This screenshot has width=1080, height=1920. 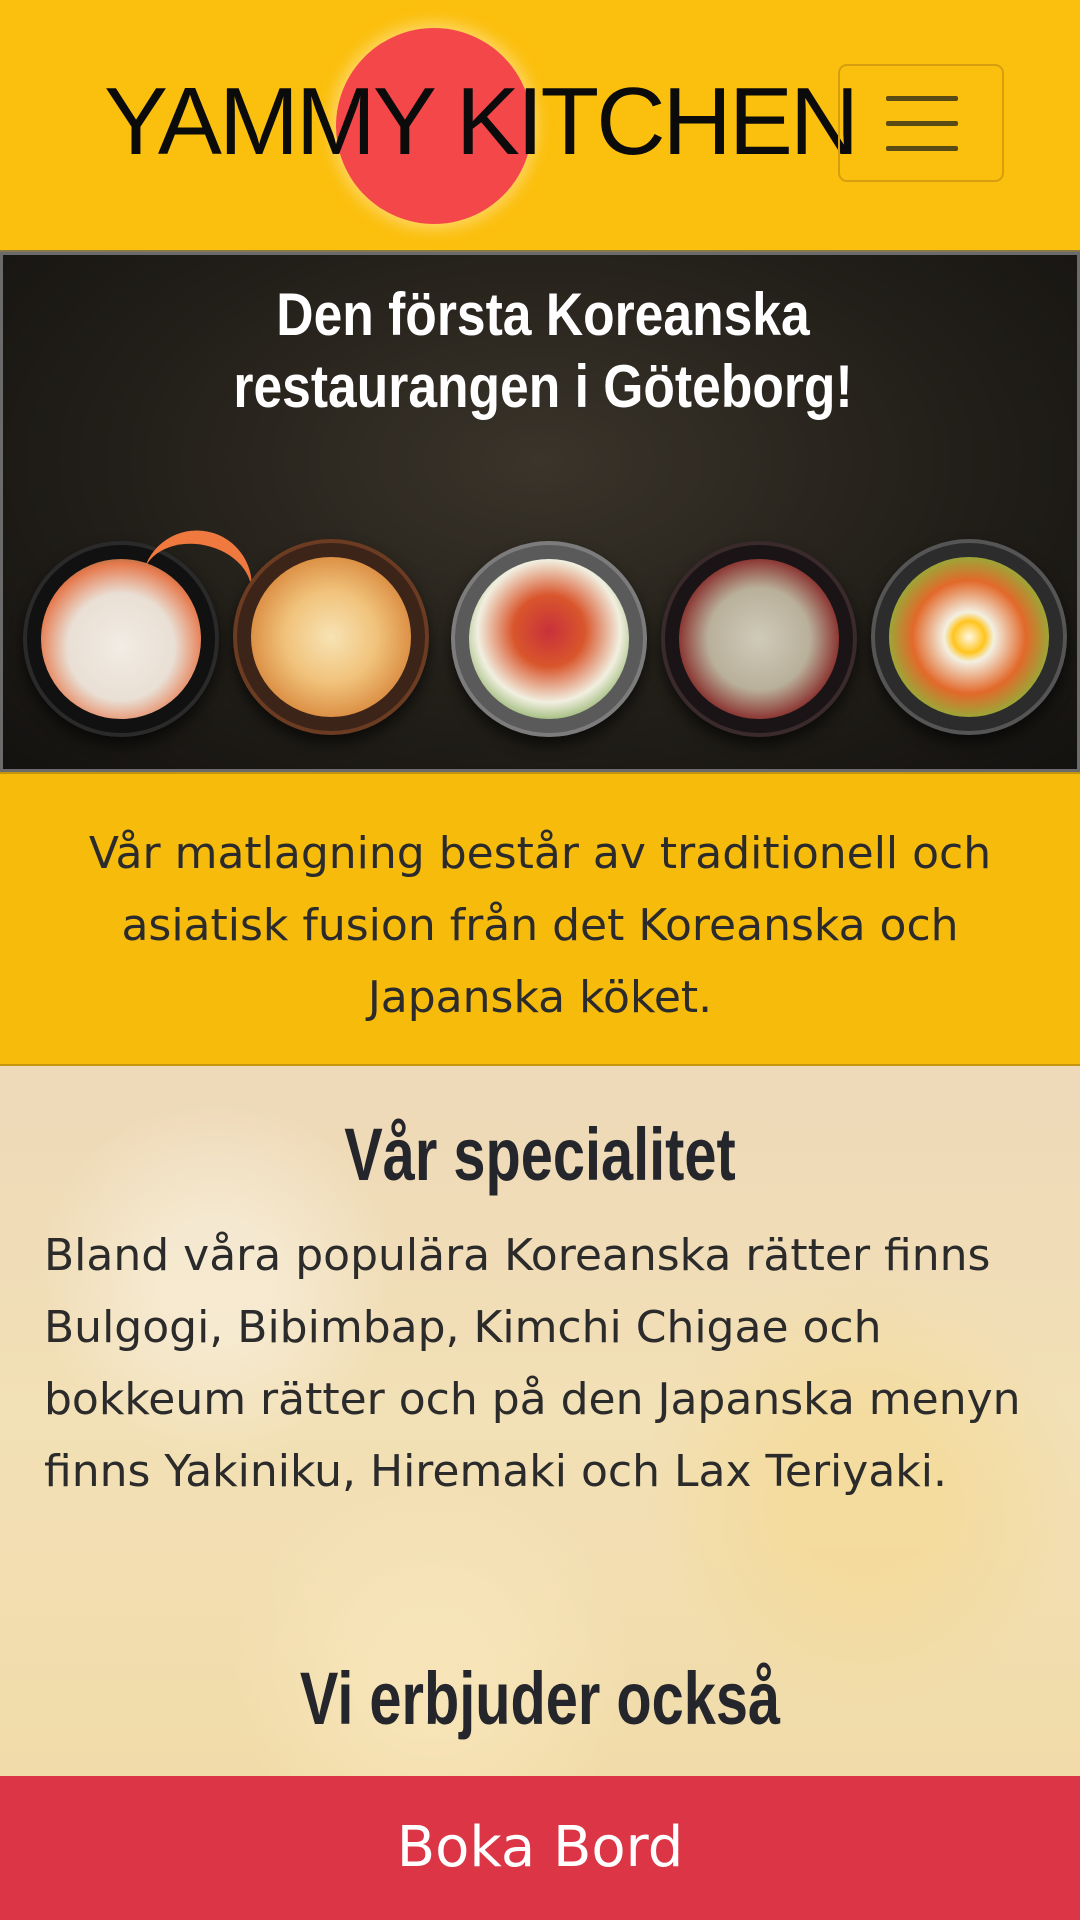 I want to click on brand-logo-link: YAMMY KITCHEN, so click(x=481, y=126).